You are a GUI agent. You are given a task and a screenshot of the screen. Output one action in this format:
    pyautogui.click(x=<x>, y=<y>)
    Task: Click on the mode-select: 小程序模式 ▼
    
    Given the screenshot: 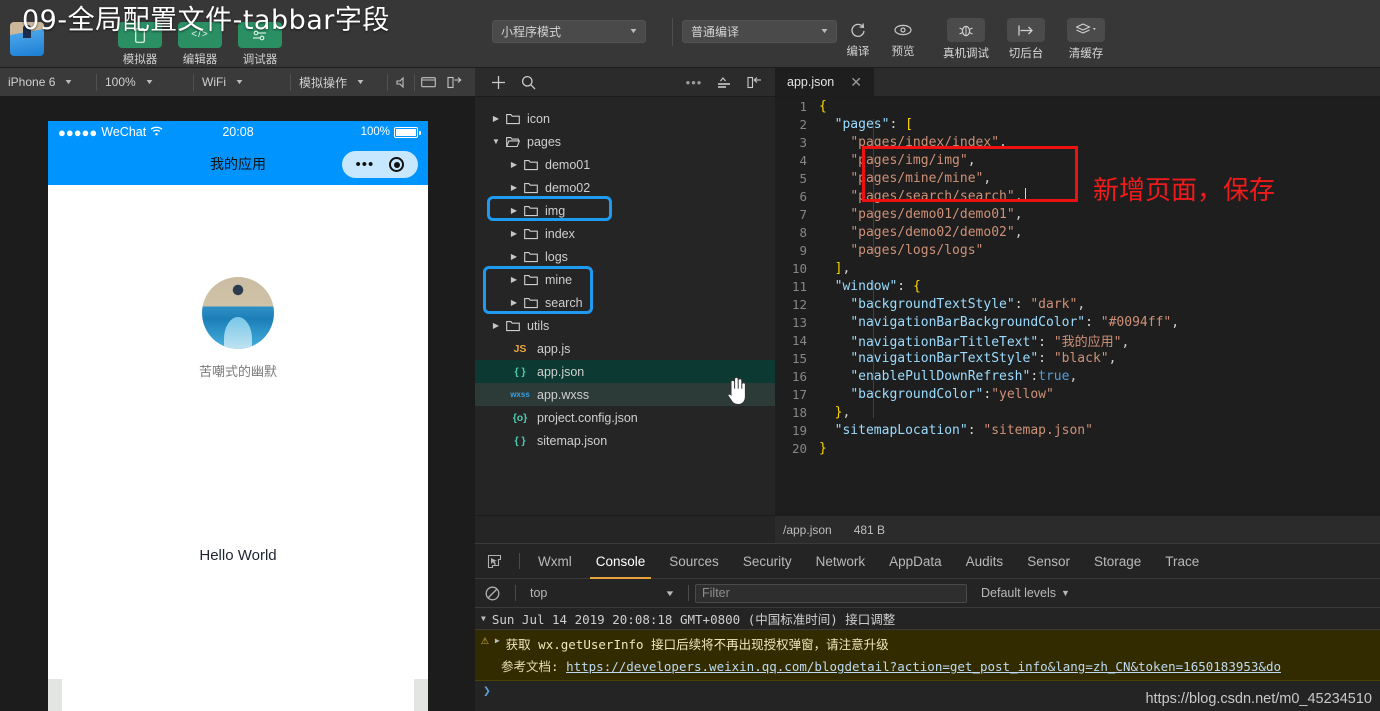 What is the action you would take?
    pyautogui.click(x=569, y=31)
    